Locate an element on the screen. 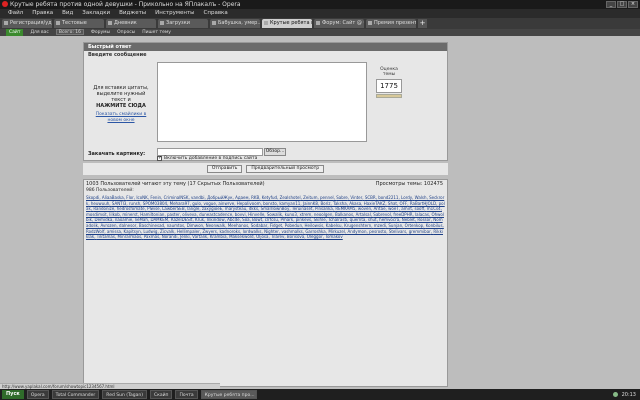 The image size is (640, 400). user-link: Abcde is located at coordinates (233, 219).